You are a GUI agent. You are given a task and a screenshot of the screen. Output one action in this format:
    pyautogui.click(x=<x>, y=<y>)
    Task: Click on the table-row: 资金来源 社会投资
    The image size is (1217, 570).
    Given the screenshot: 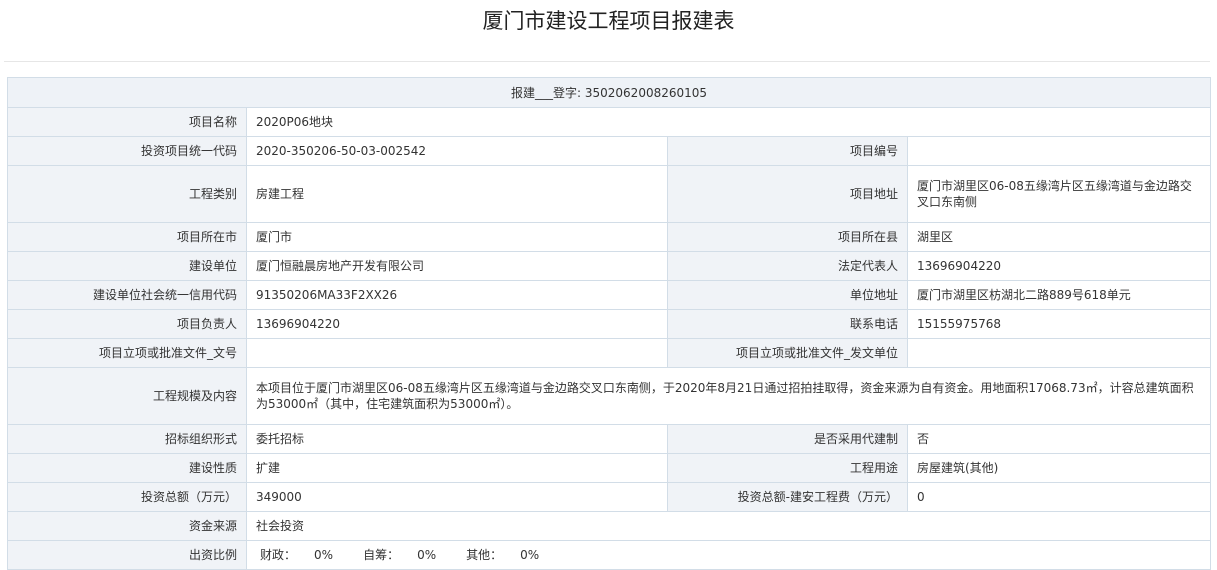 What is the action you would take?
    pyautogui.click(x=609, y=526)
    